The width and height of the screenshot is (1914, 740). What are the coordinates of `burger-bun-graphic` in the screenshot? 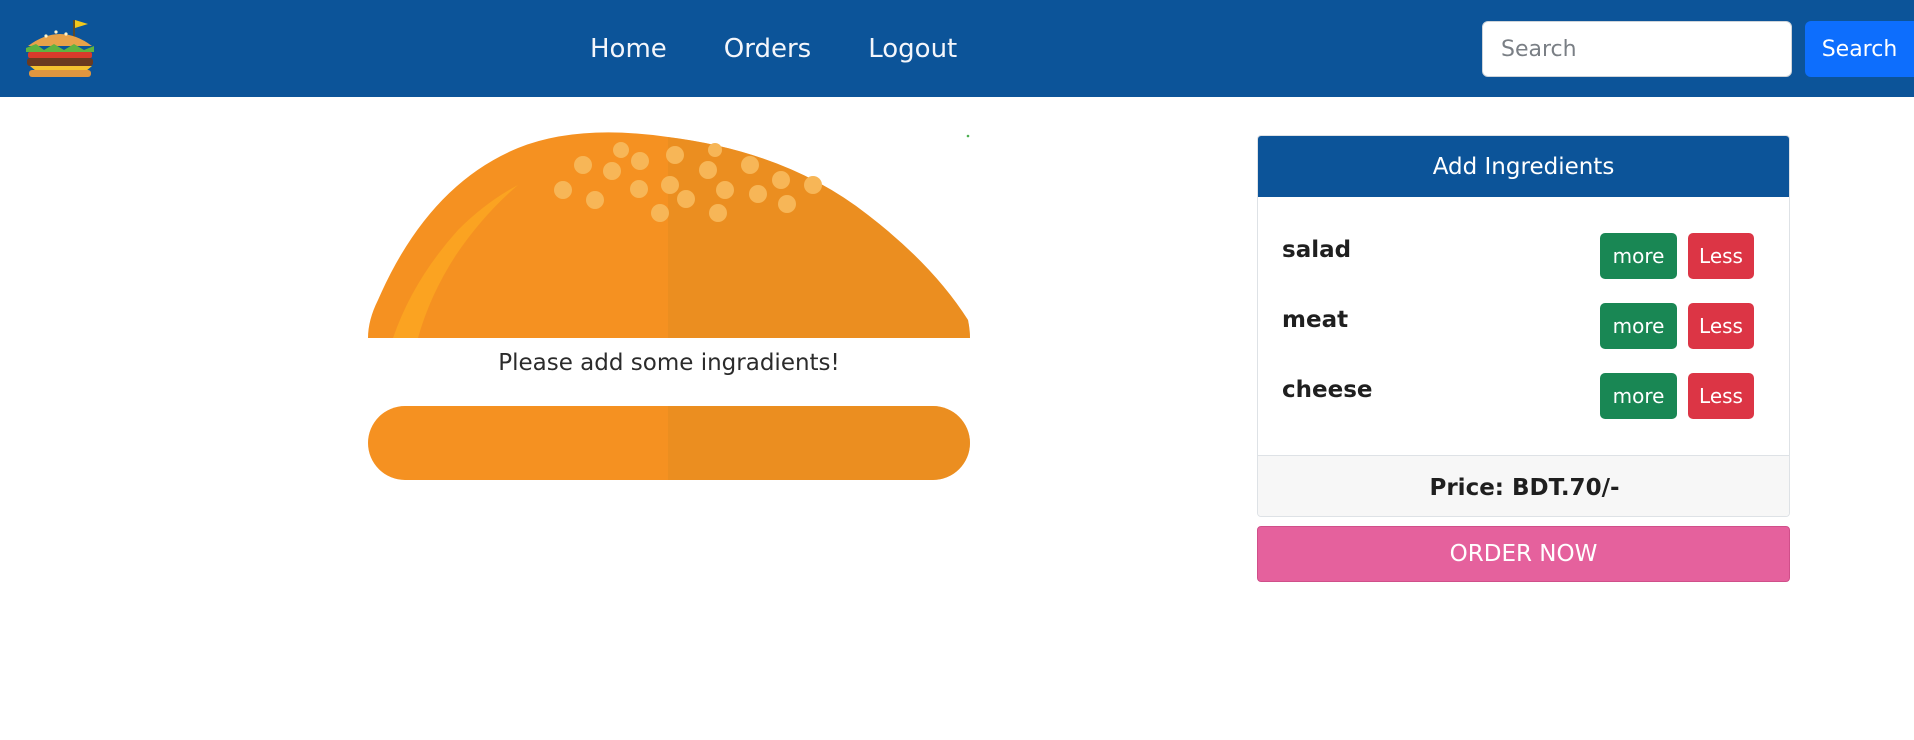 It's located at (669, 306).